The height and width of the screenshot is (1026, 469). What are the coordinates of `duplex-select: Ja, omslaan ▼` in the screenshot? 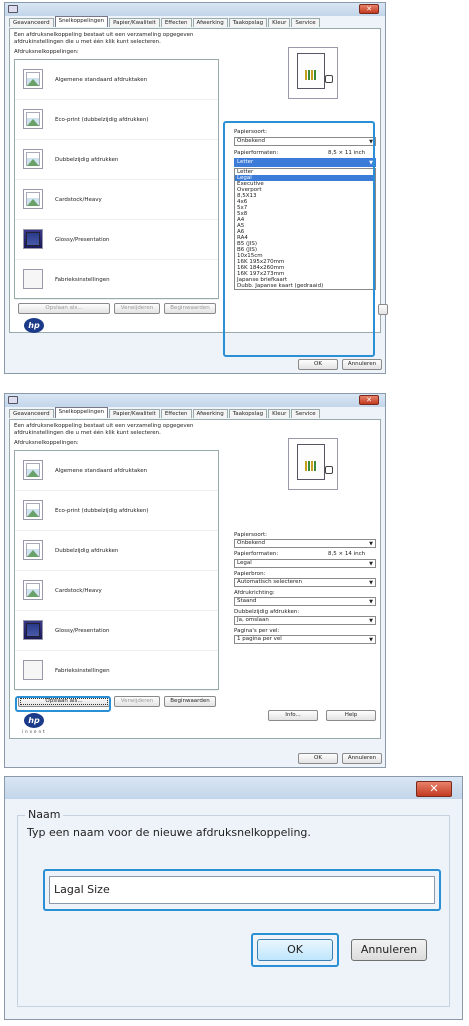 It's located at (305, 620).